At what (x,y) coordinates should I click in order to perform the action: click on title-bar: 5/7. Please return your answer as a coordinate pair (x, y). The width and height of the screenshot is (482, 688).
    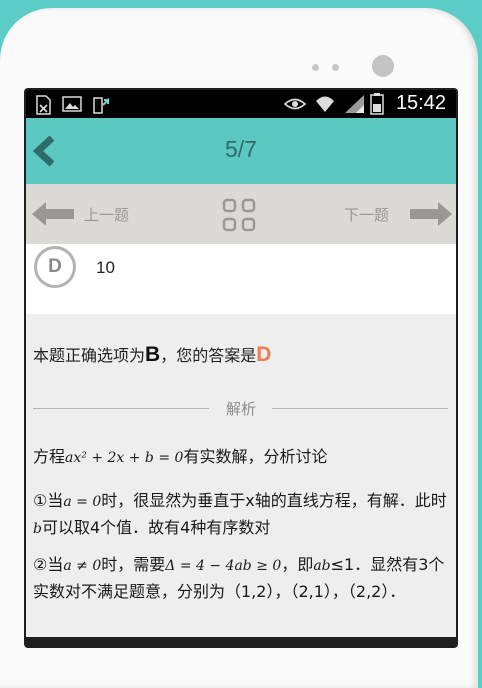
    Looking at the image, I should click on (241, 151).